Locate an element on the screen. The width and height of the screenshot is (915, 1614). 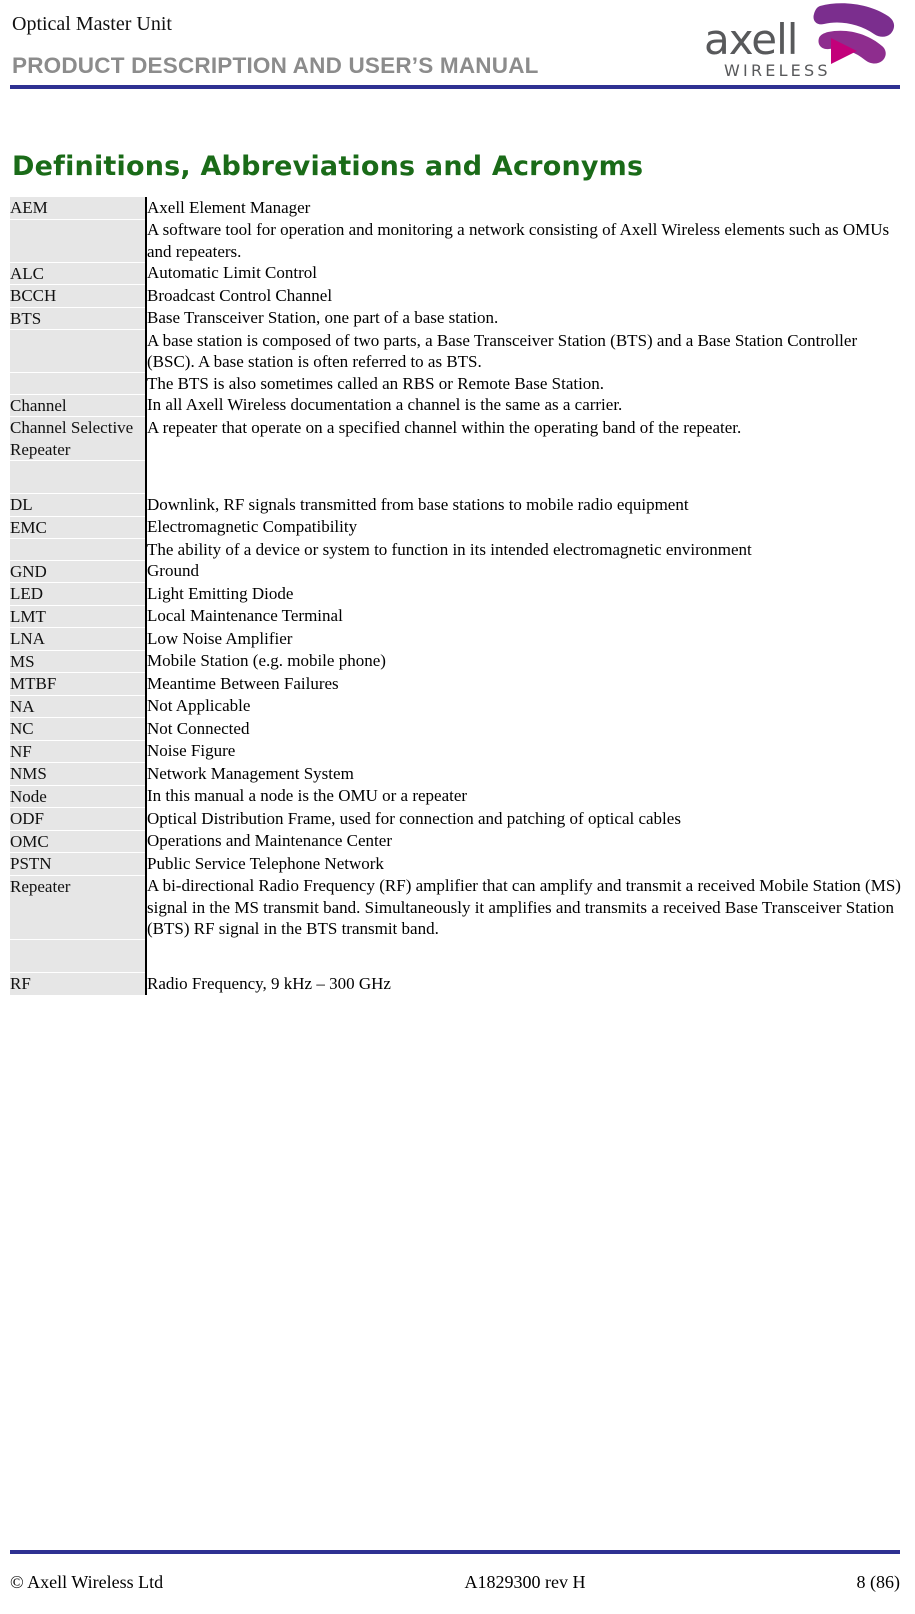
table-row: NA Not Applicable is located at coordinates (456, 706).